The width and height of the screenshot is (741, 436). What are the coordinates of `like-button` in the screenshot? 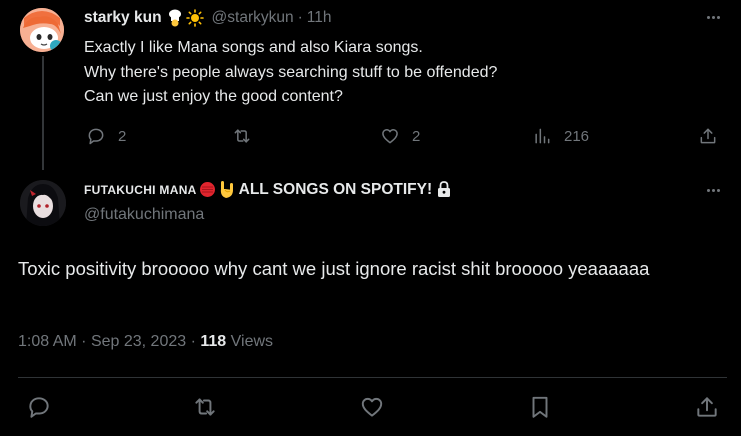 It's located at (372, 409).